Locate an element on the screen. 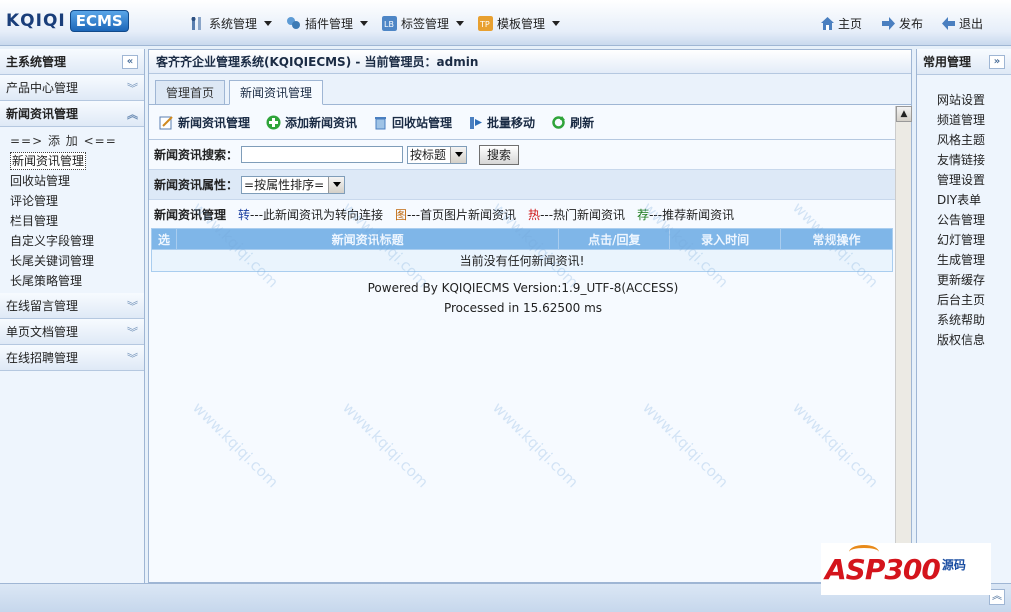 The image size is (1011, 612). column-header-actions: 常规操作 is located at coordinates (836, 239).